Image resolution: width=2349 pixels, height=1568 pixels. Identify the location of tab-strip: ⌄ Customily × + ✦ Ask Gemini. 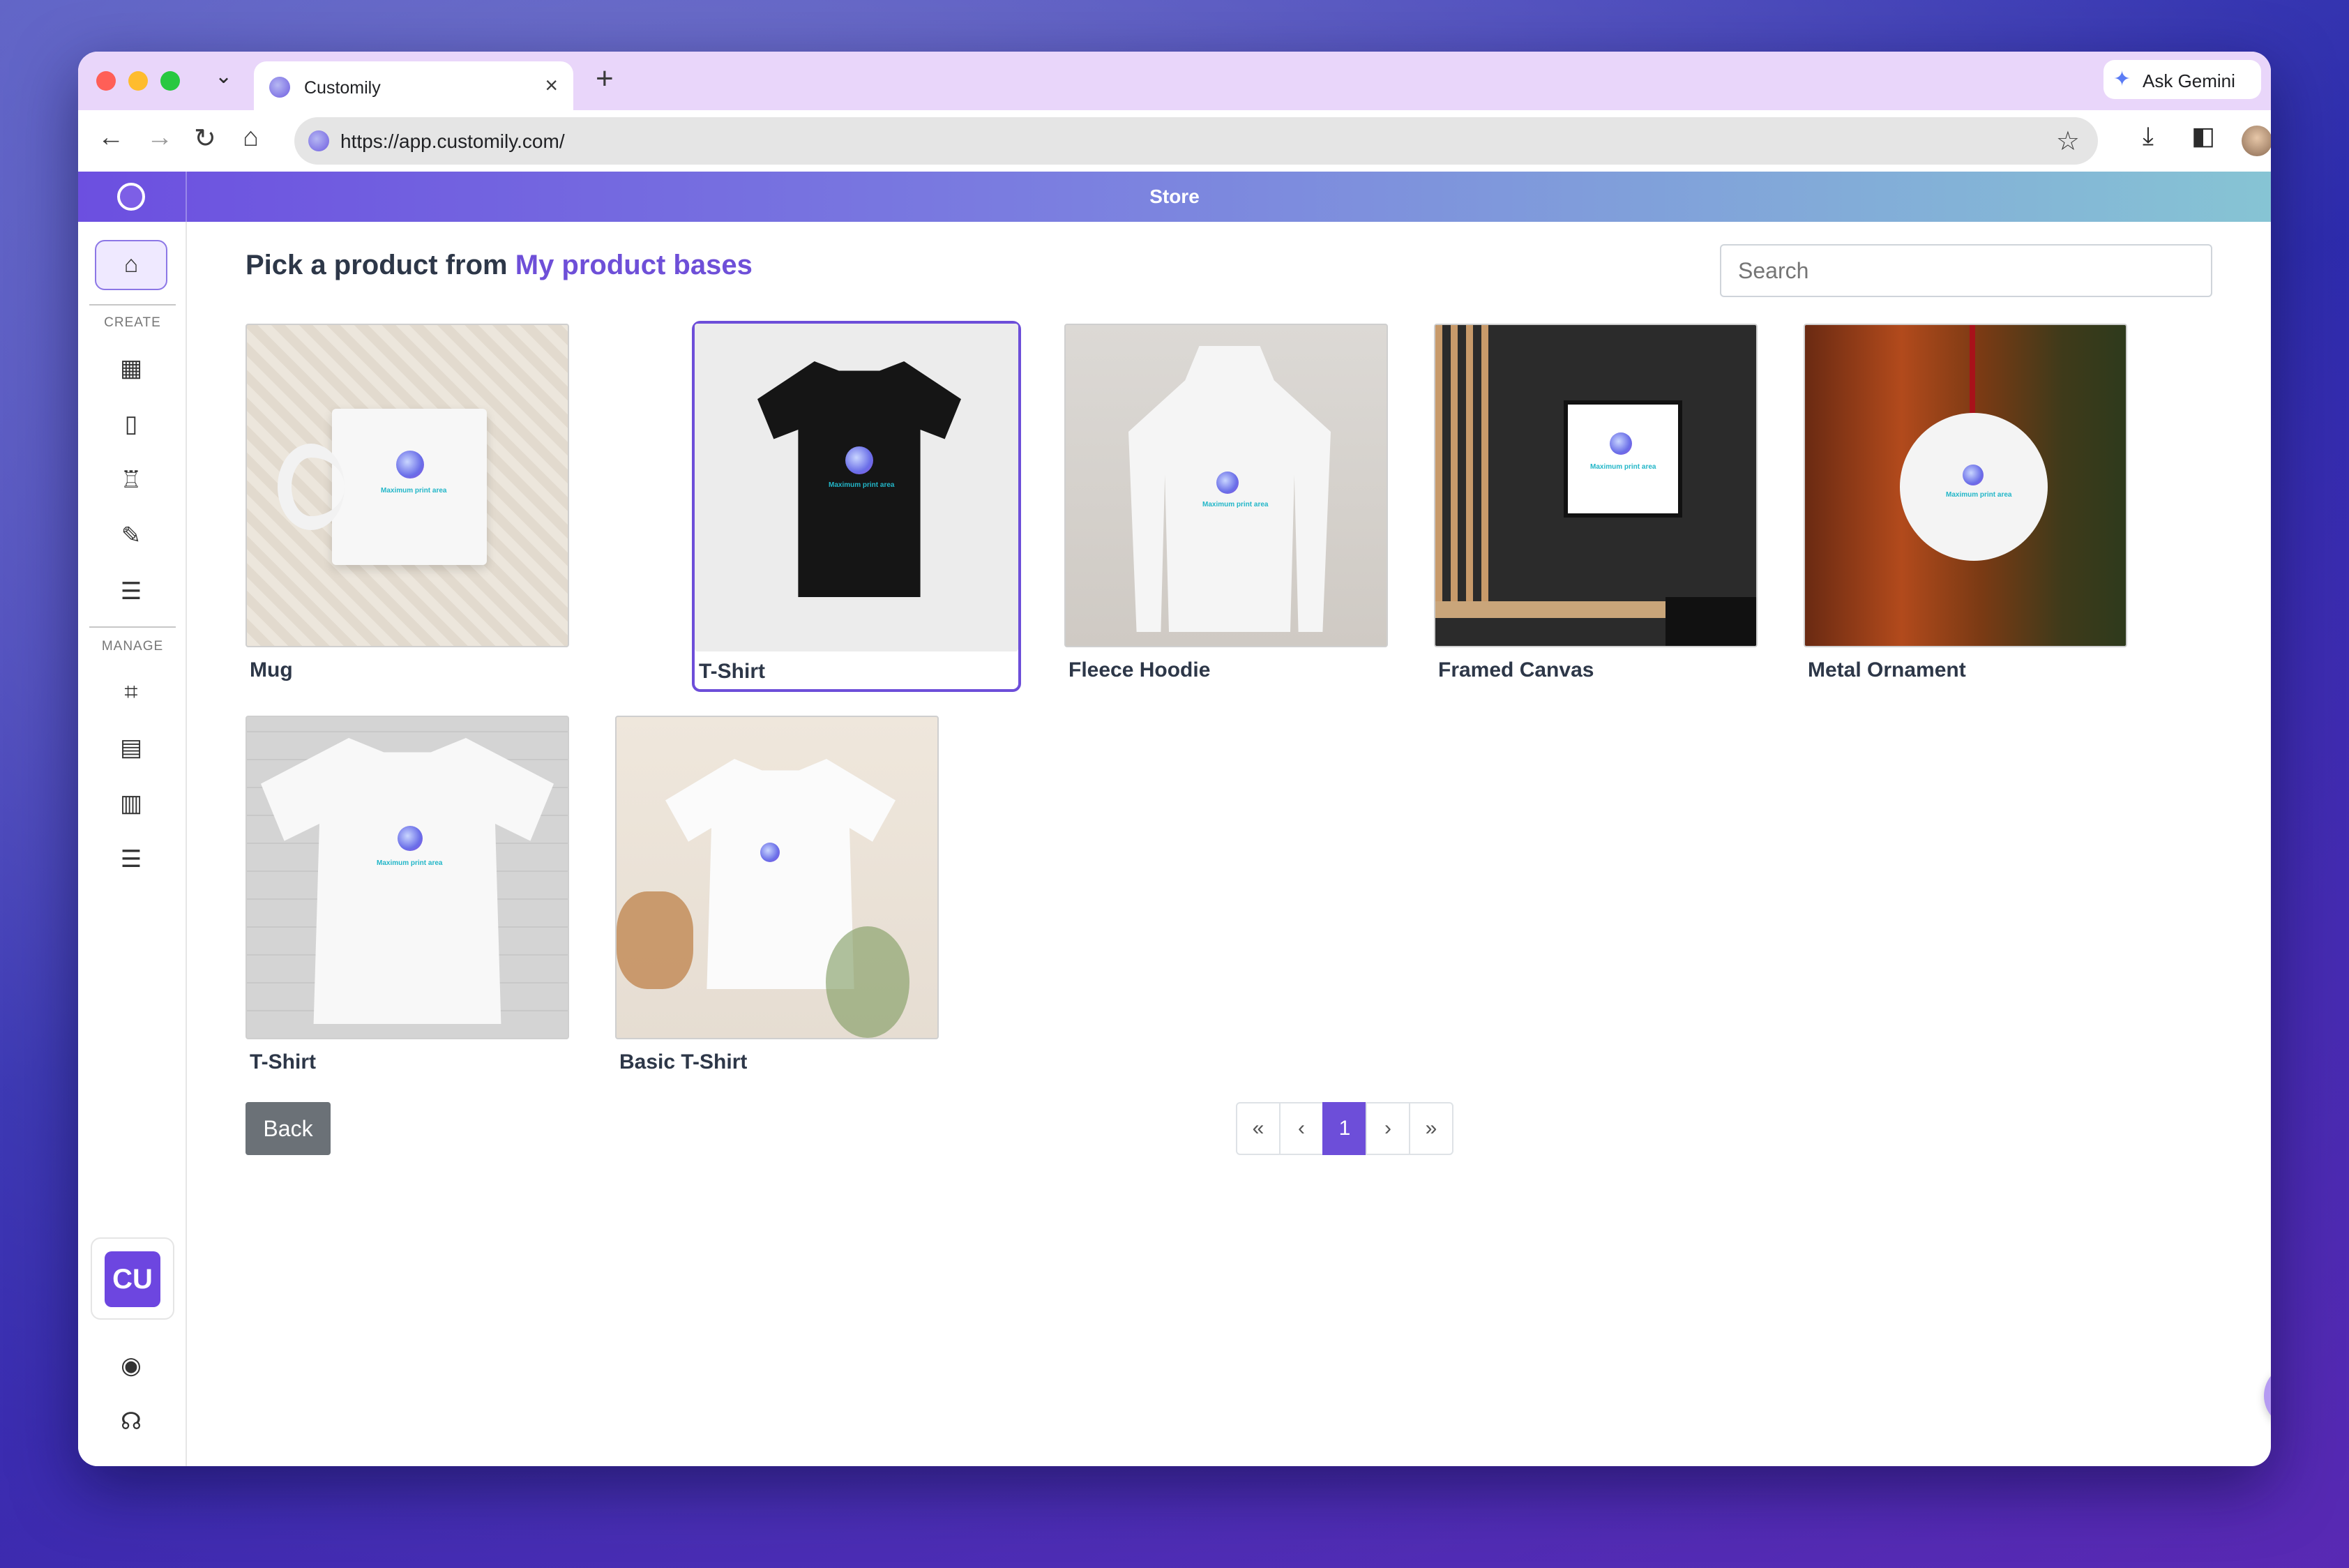
(1174, 81).